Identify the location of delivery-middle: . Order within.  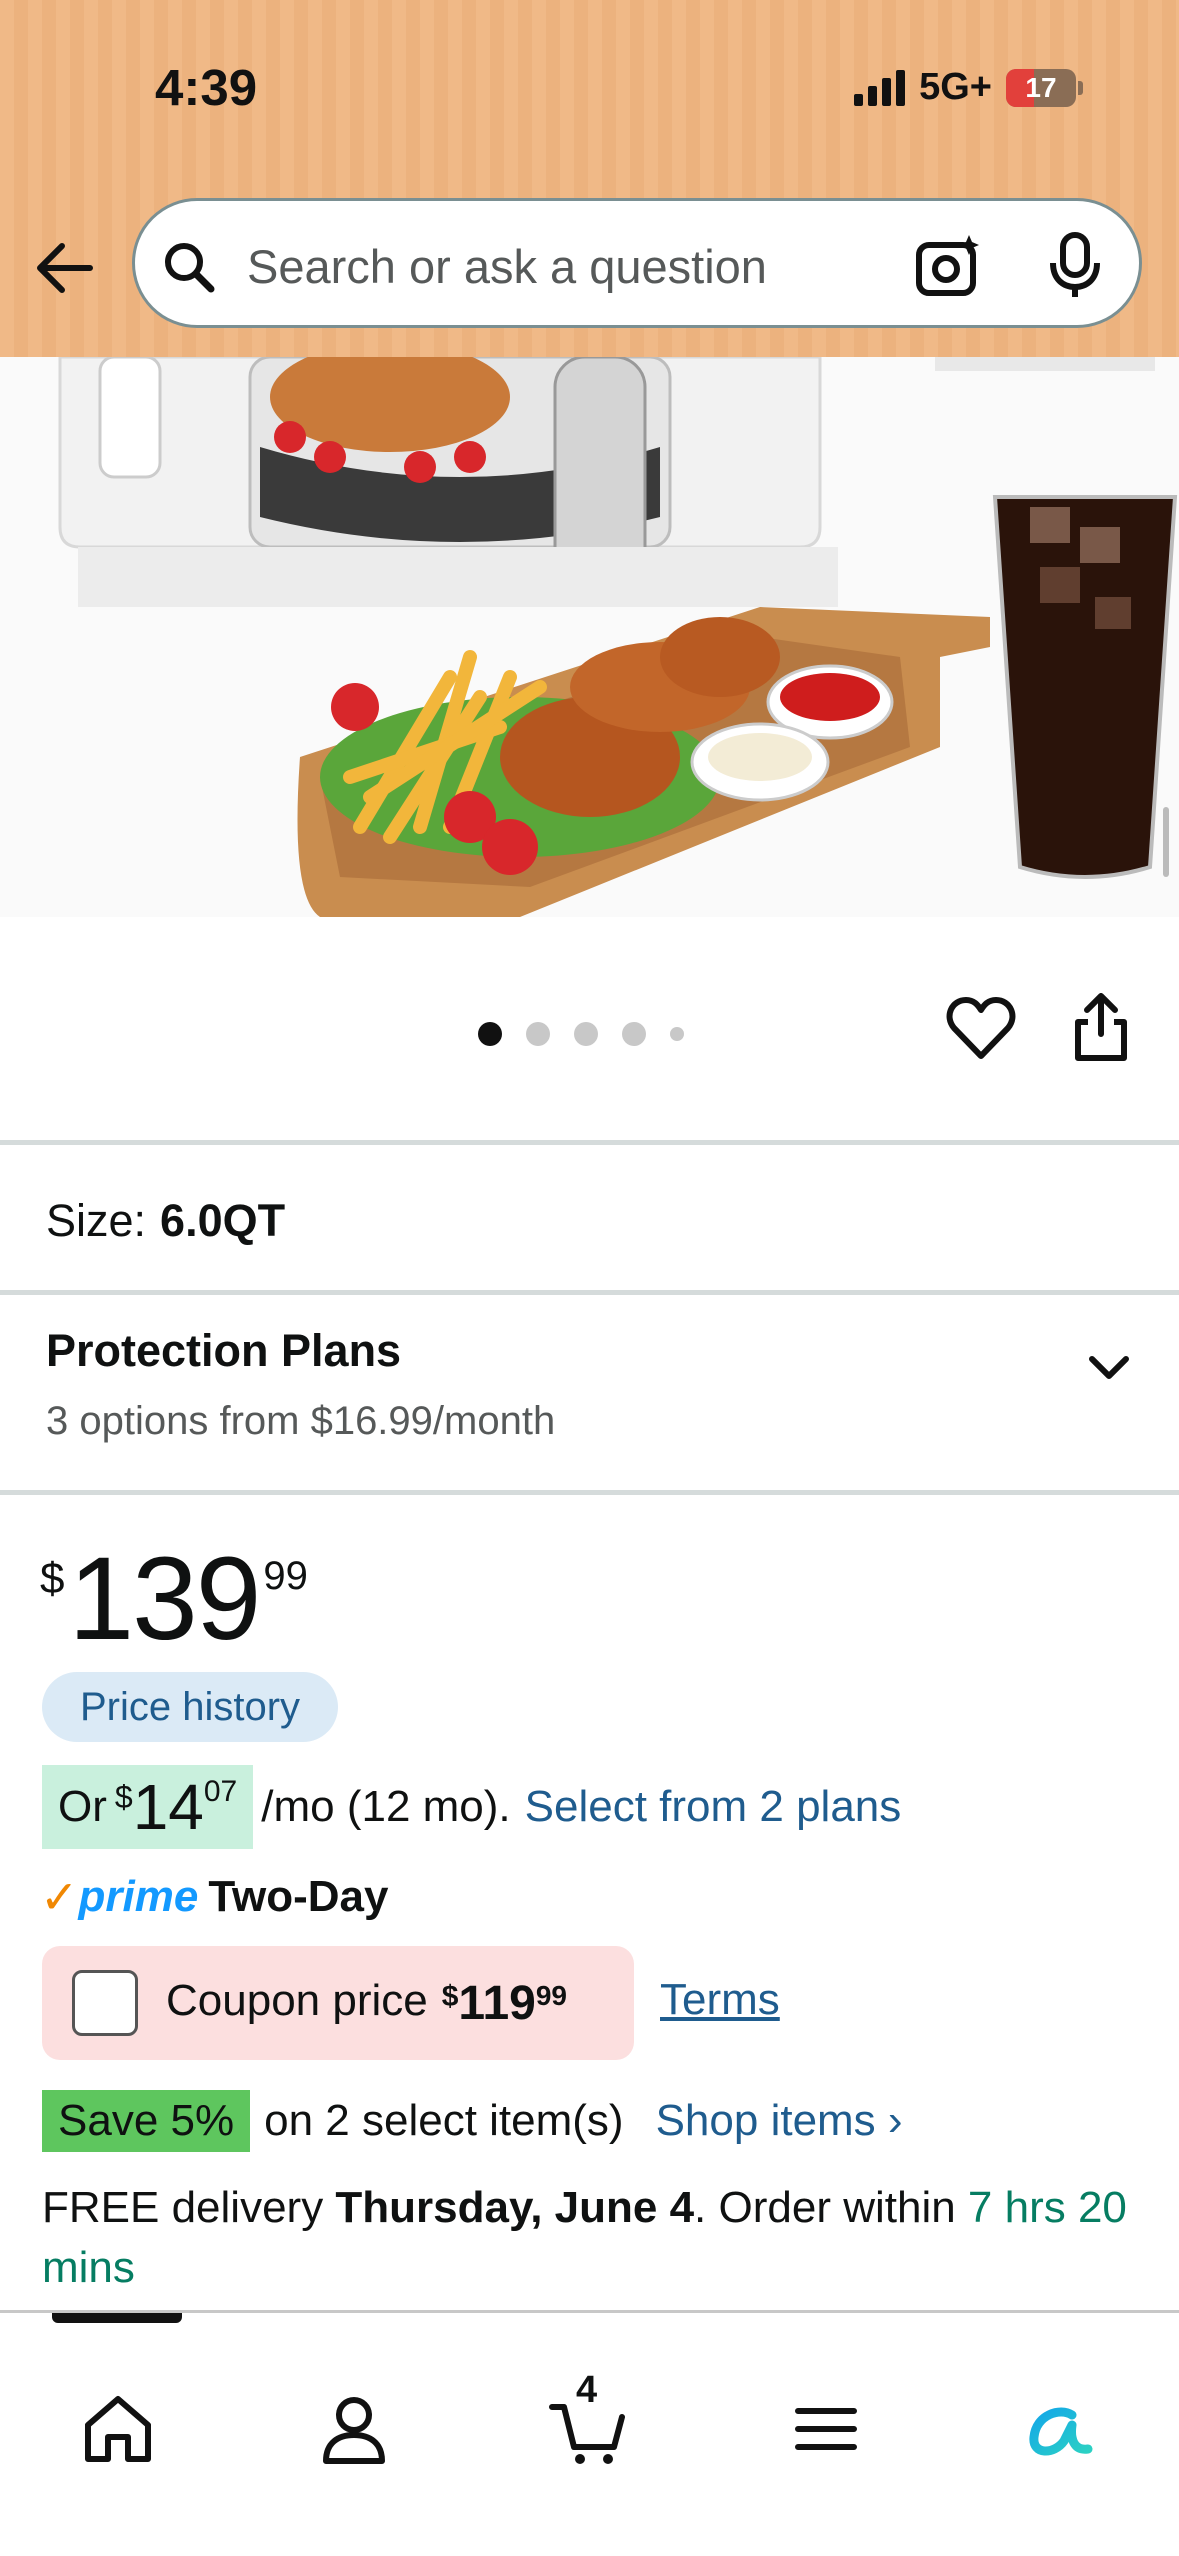
(825, 2207).